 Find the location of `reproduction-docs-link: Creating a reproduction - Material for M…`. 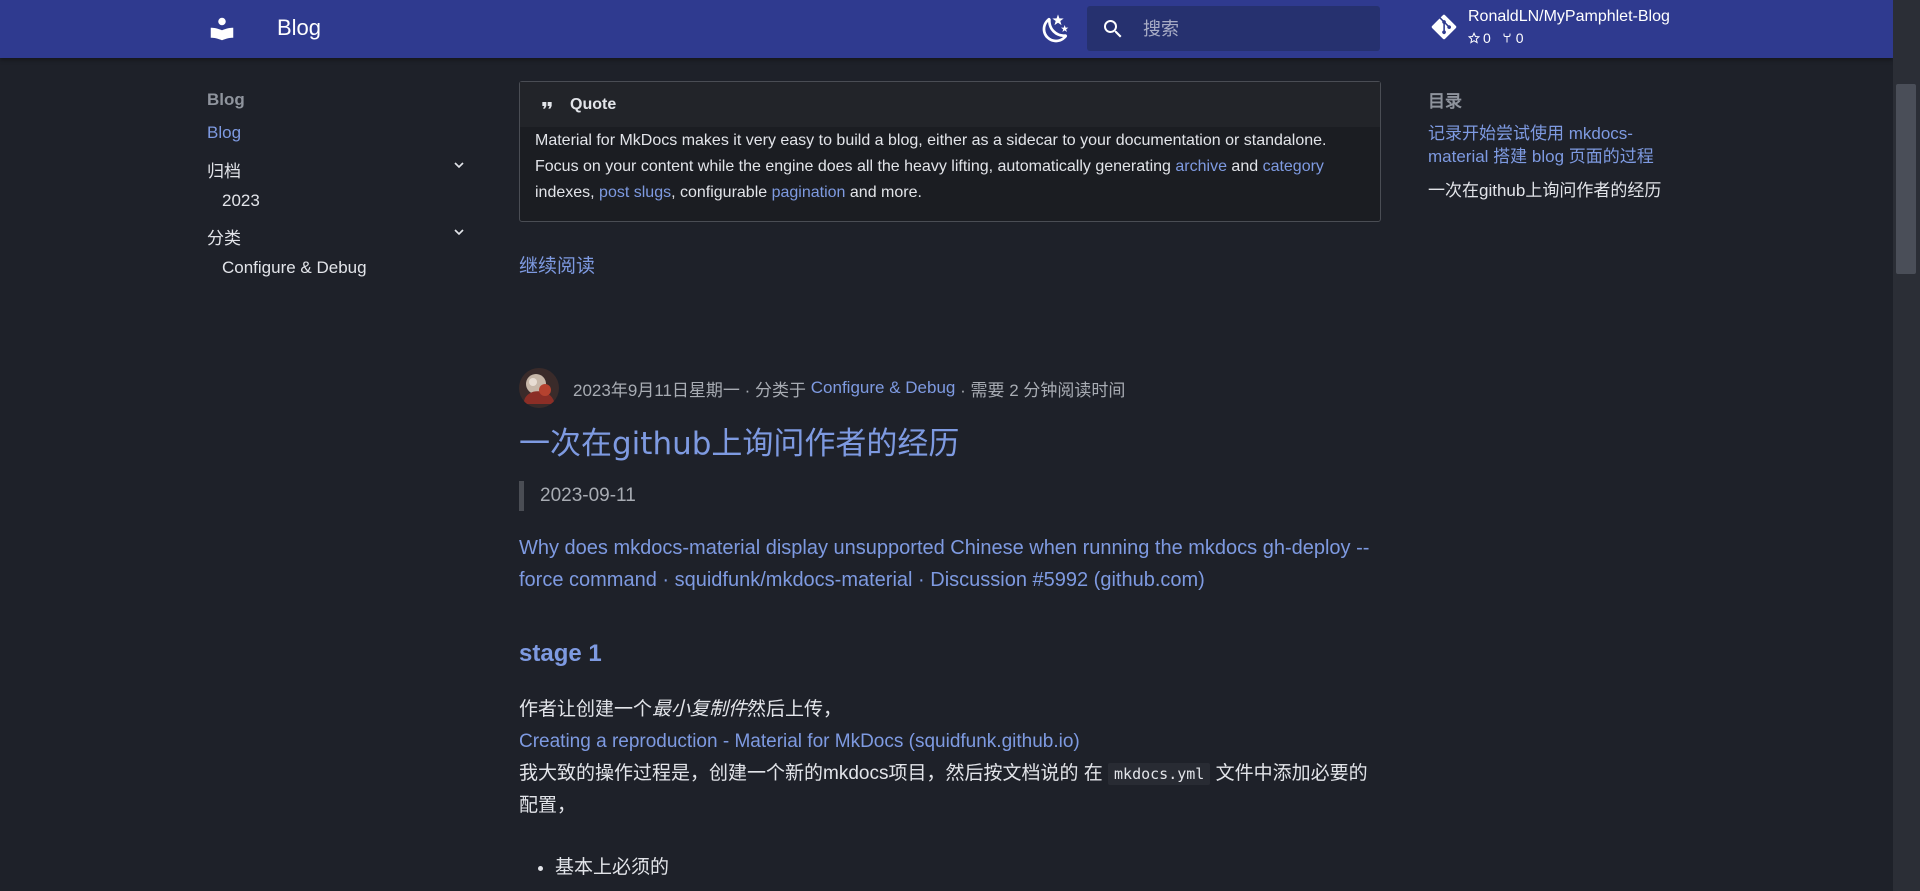

reproduction-docs-link: Creating a reproduction - Material for M… is located at coordinates (799, 741).